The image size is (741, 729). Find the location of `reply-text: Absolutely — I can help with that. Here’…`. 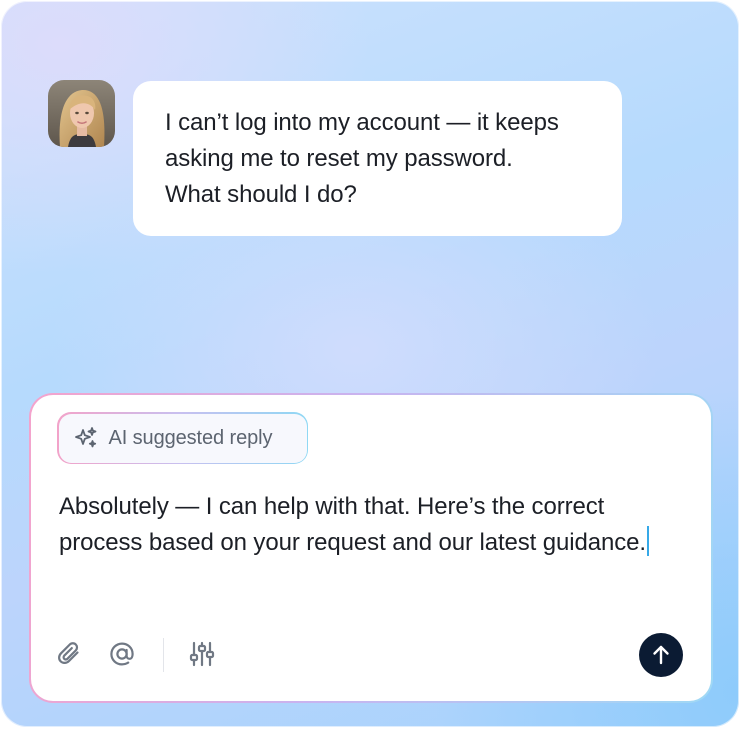

reply-text: Absolutely — I can help with that. Here’… is located at coordinates (352, 524).